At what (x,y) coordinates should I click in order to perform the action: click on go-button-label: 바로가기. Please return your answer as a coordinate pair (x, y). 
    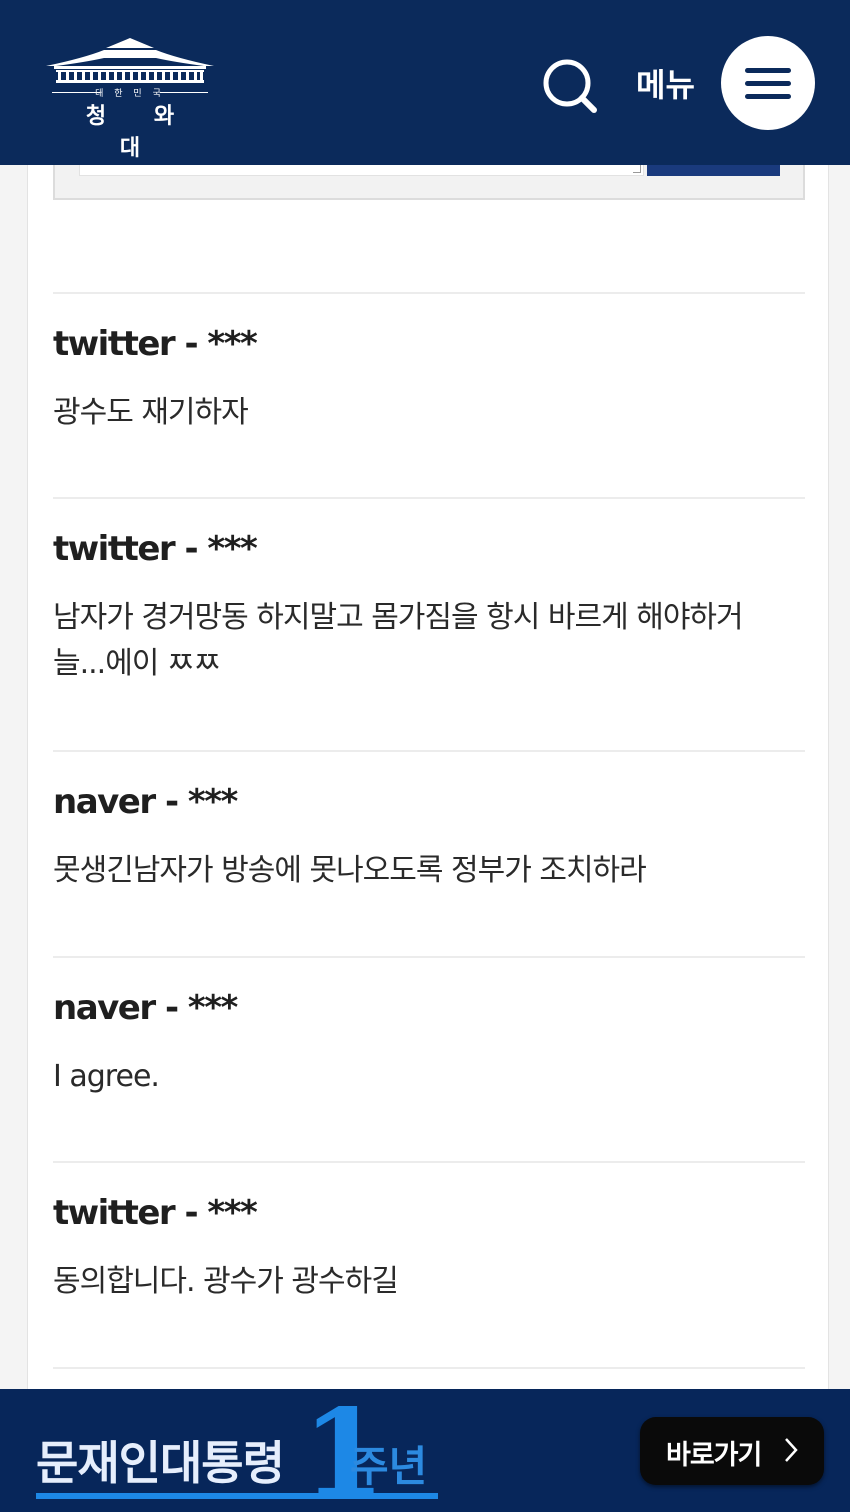
    Looking at the image, I should click on (714, 1455).